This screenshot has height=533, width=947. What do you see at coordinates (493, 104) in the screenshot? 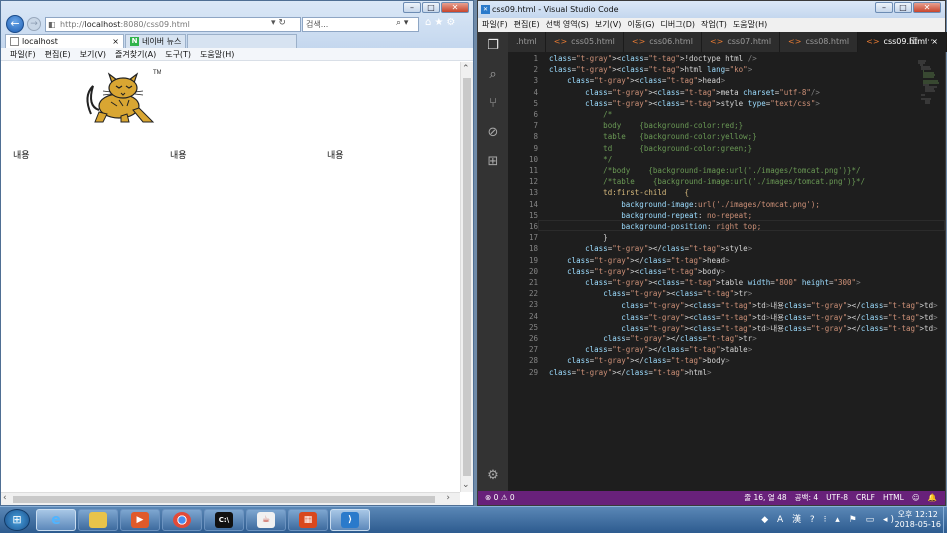
I see `source-control-icon: ⑂` at bounding box center [493, 104].